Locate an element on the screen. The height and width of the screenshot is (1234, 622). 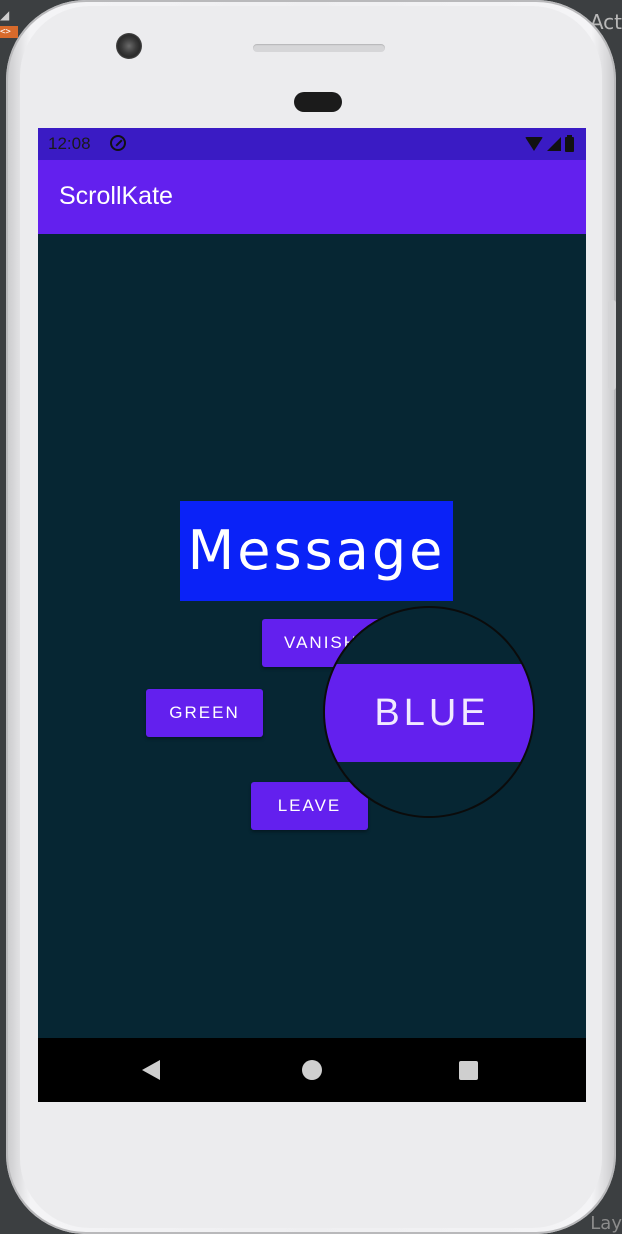
blue-button: BLUE is located at coordinates (429, 713).